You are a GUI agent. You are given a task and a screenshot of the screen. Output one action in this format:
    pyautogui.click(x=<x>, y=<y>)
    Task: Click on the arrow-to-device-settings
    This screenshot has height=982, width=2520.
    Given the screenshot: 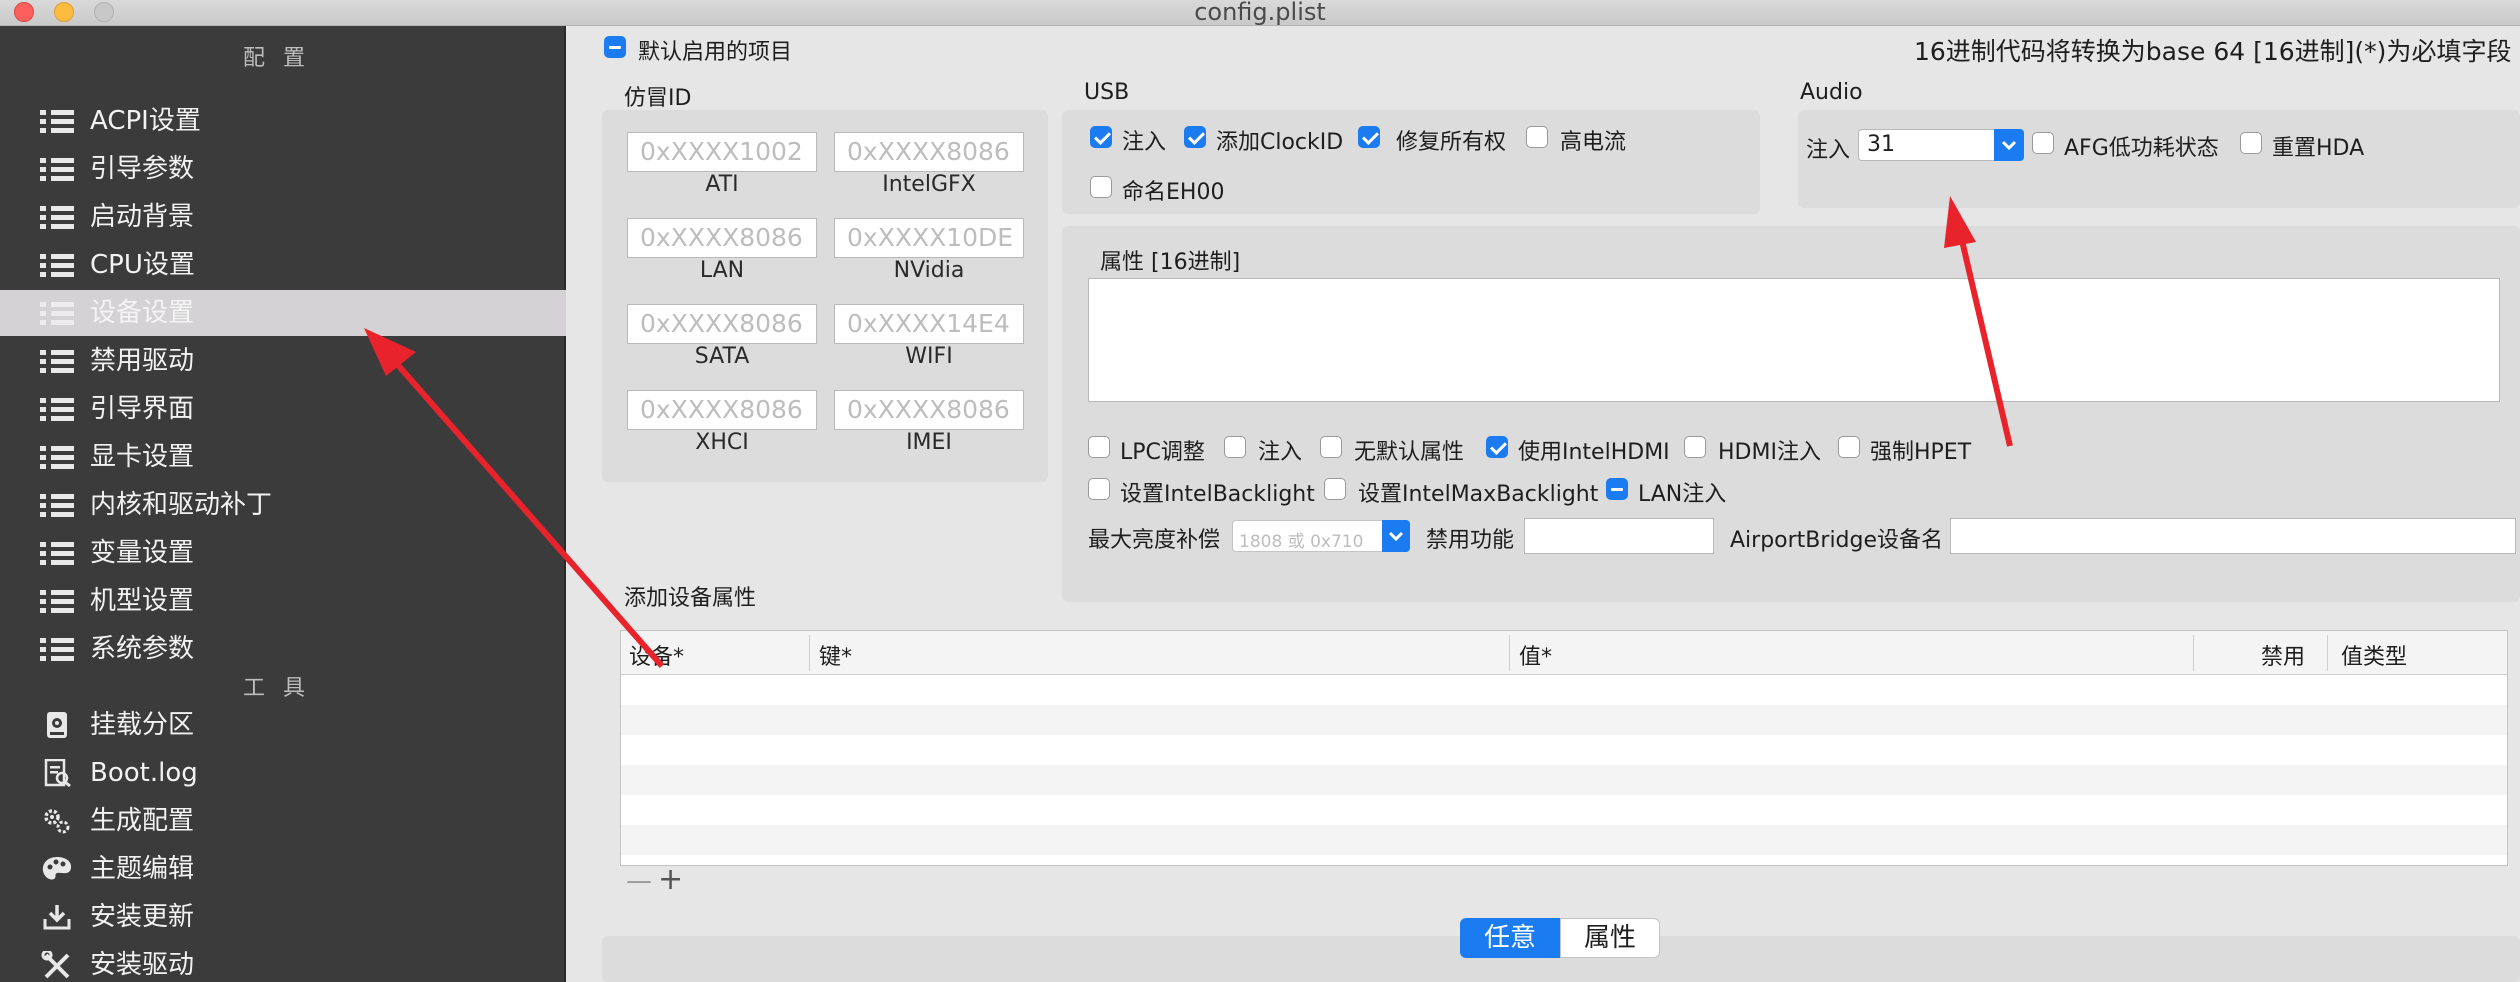 What is the action you would take?
    pyautogui.click(x=514, y=498)
    